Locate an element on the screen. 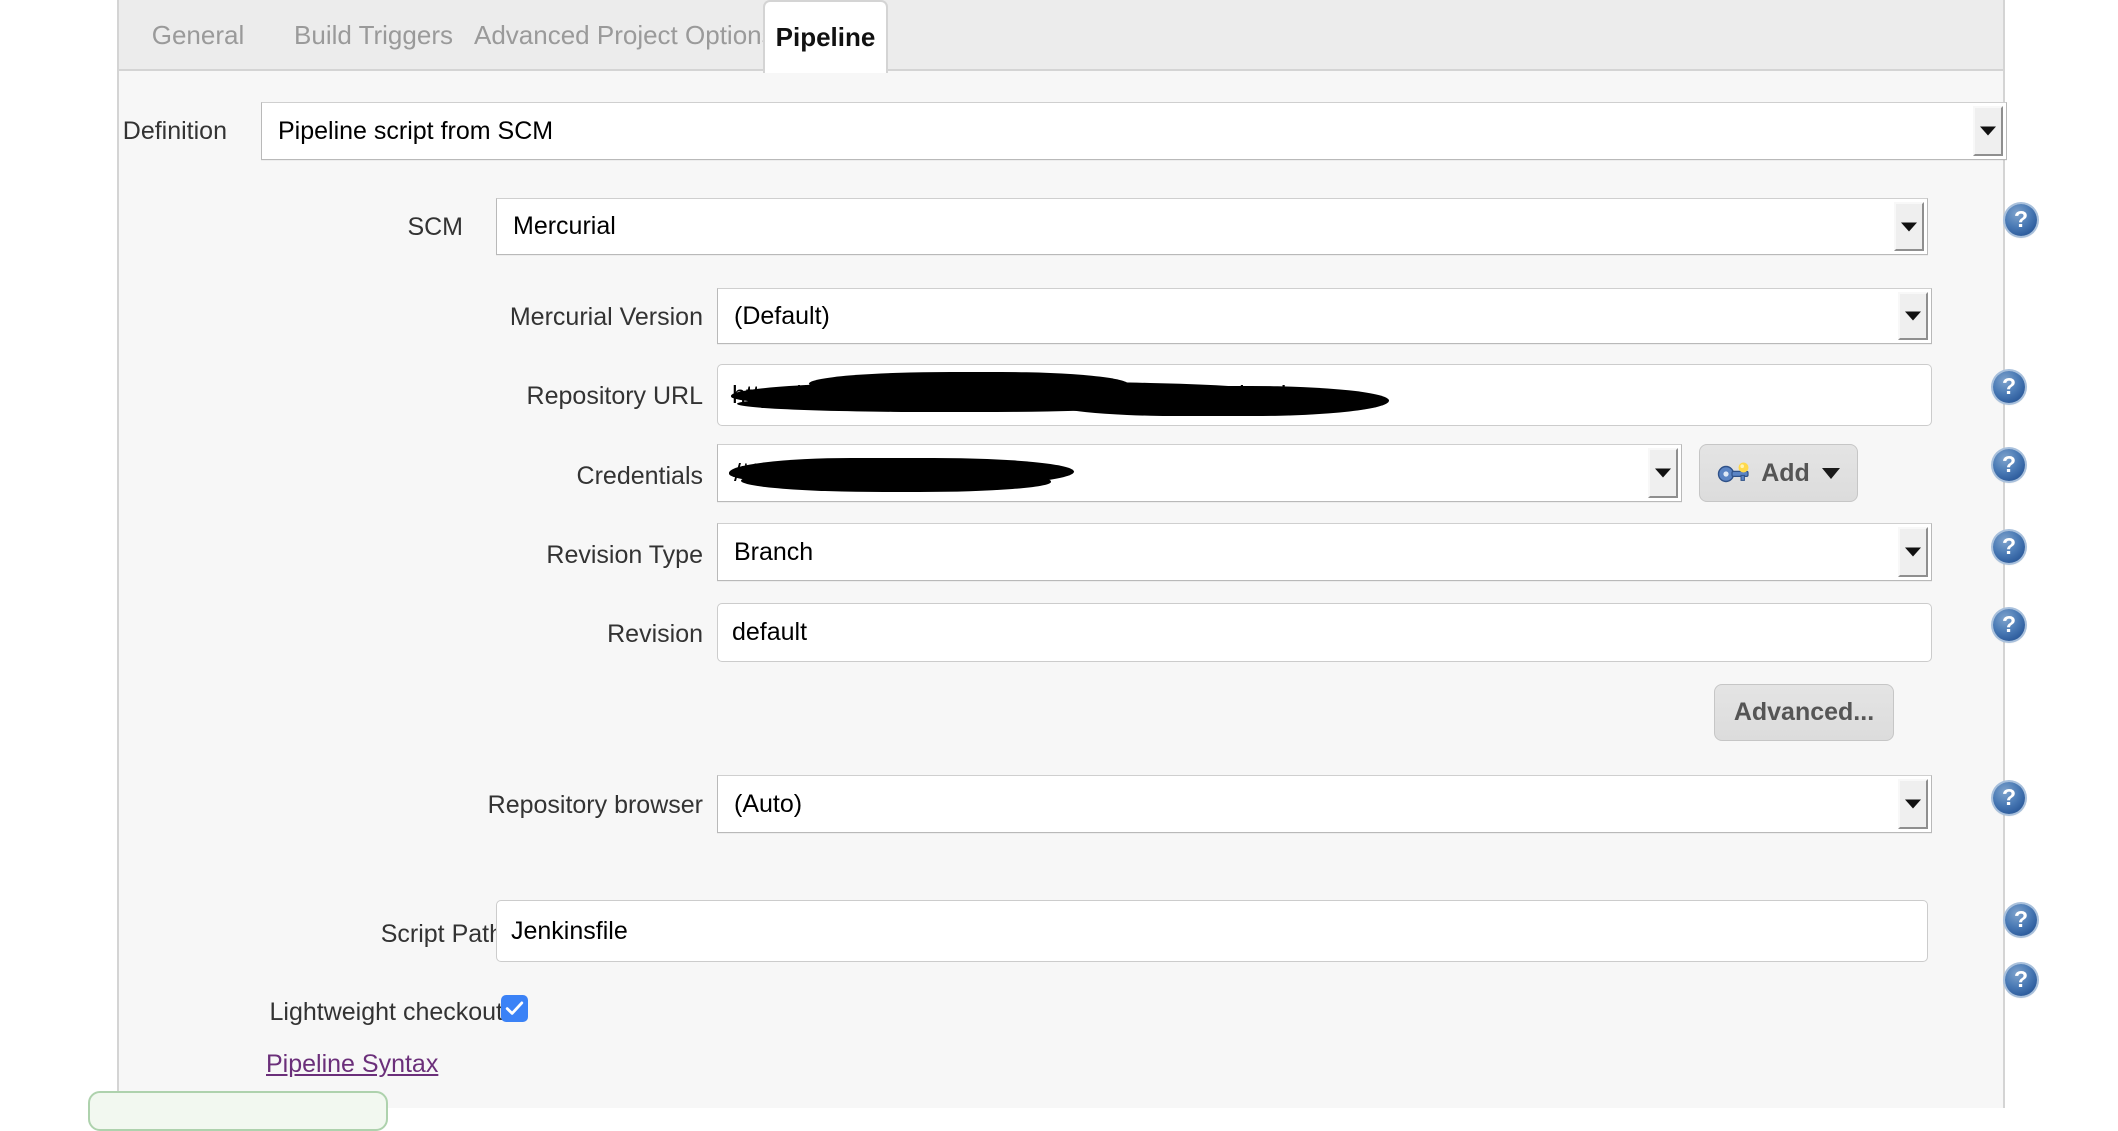 The image size is (2118, 1131). repository-browser-select-value: (Auto) is located at coordinates (768, 803).